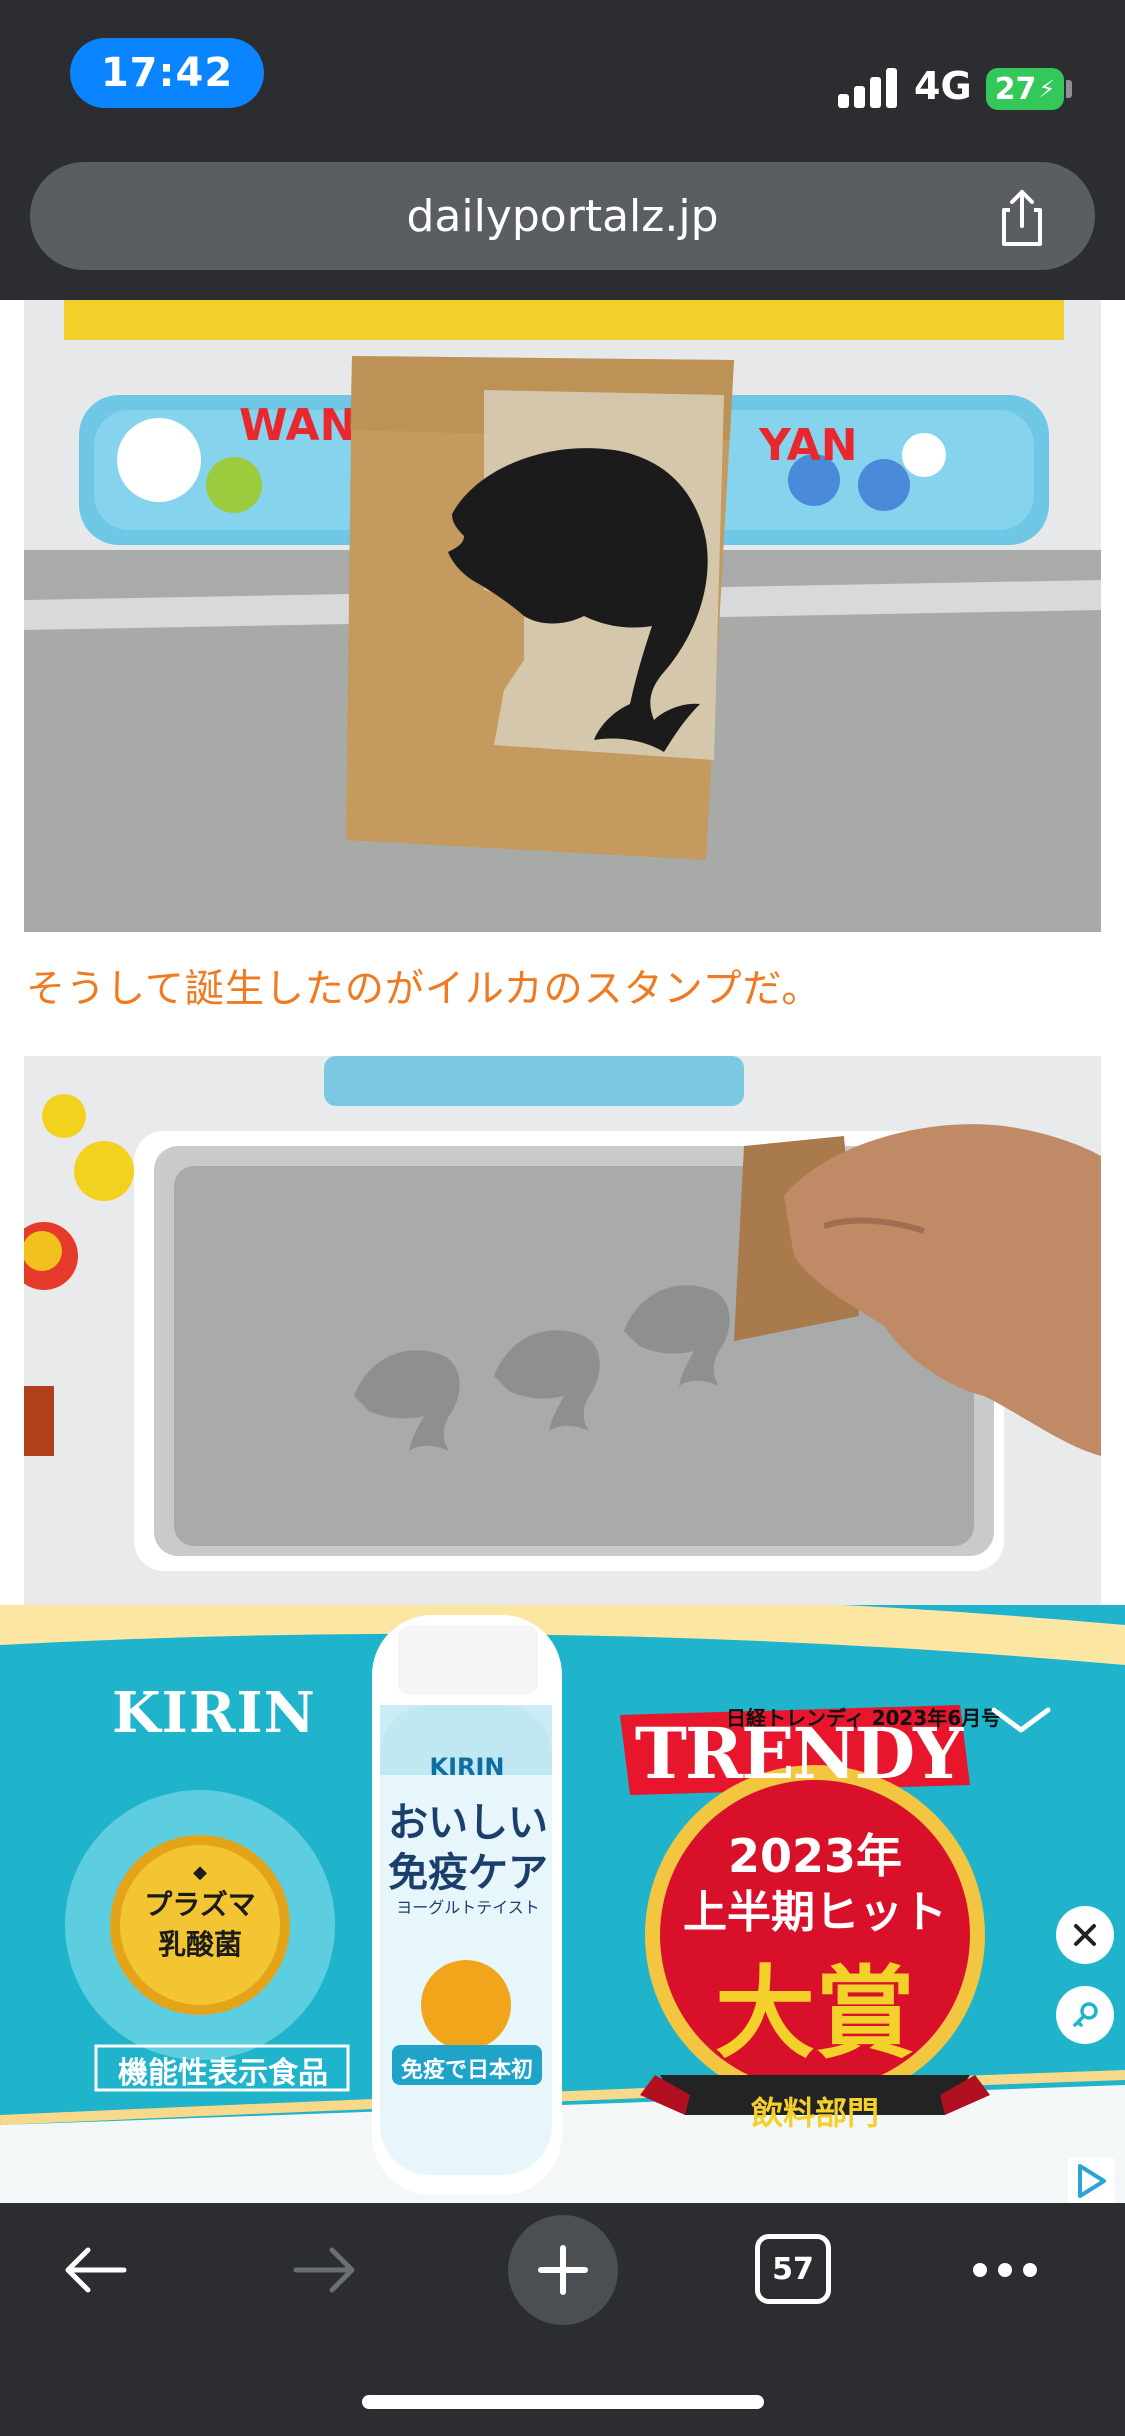 The width and height of the screenshot is (1125, 2436). I want to click on share-icon, so click(1022, 218).